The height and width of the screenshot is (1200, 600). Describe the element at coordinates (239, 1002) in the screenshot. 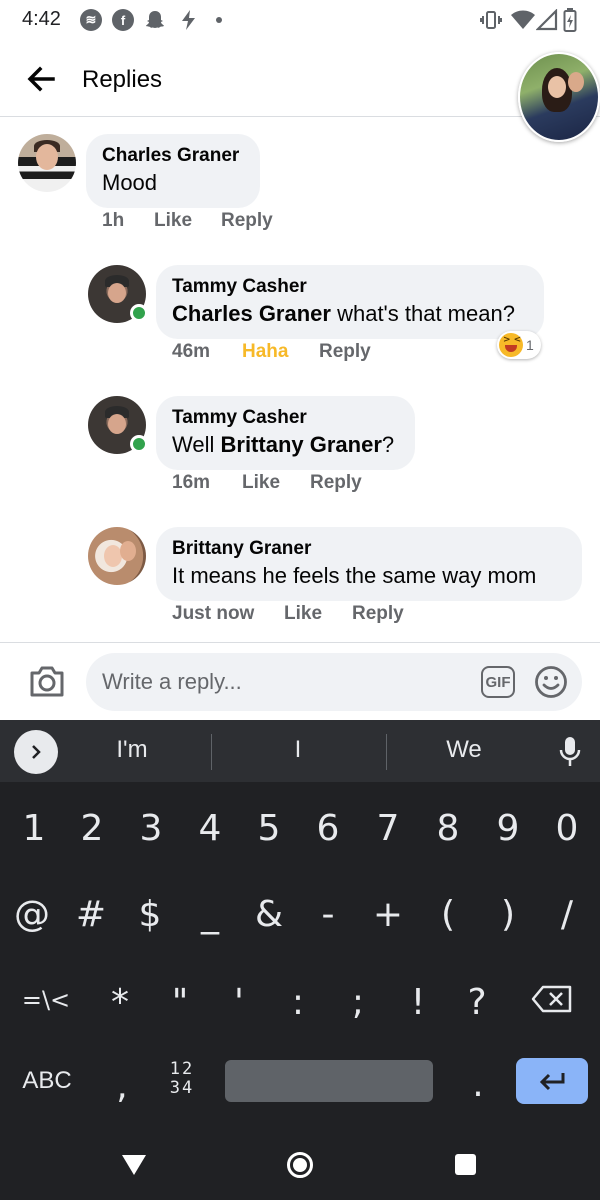

I see `key-single-quote: '` at that location.